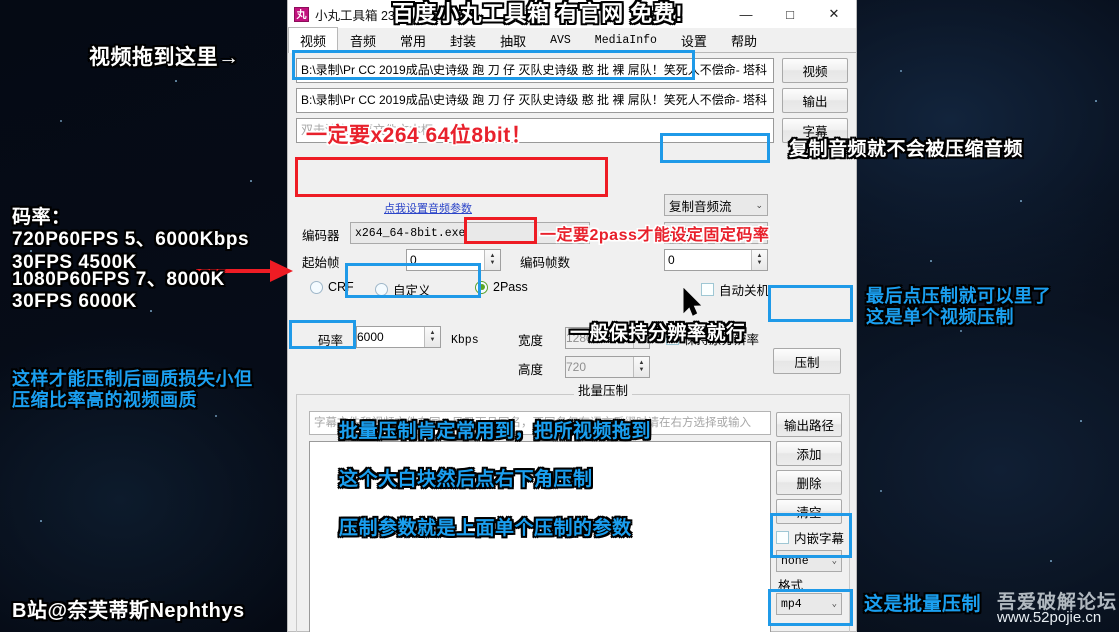  I want to click on window-controls: — □ ✕, so click(790, 14).